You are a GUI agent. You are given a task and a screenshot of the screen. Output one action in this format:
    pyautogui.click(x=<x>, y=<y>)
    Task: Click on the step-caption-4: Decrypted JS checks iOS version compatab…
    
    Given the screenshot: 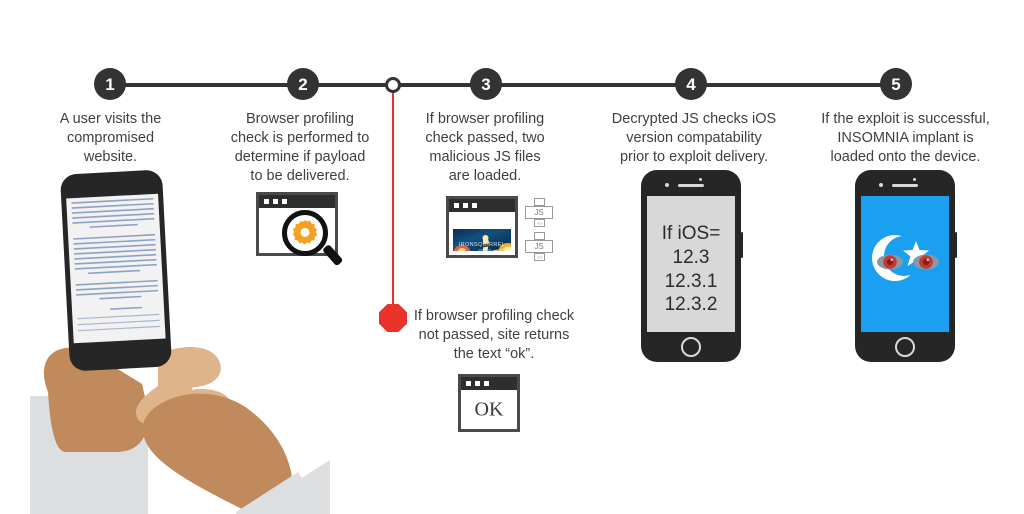 What is the action you would take?
    pyautogui.click(x=694, y=138)
    